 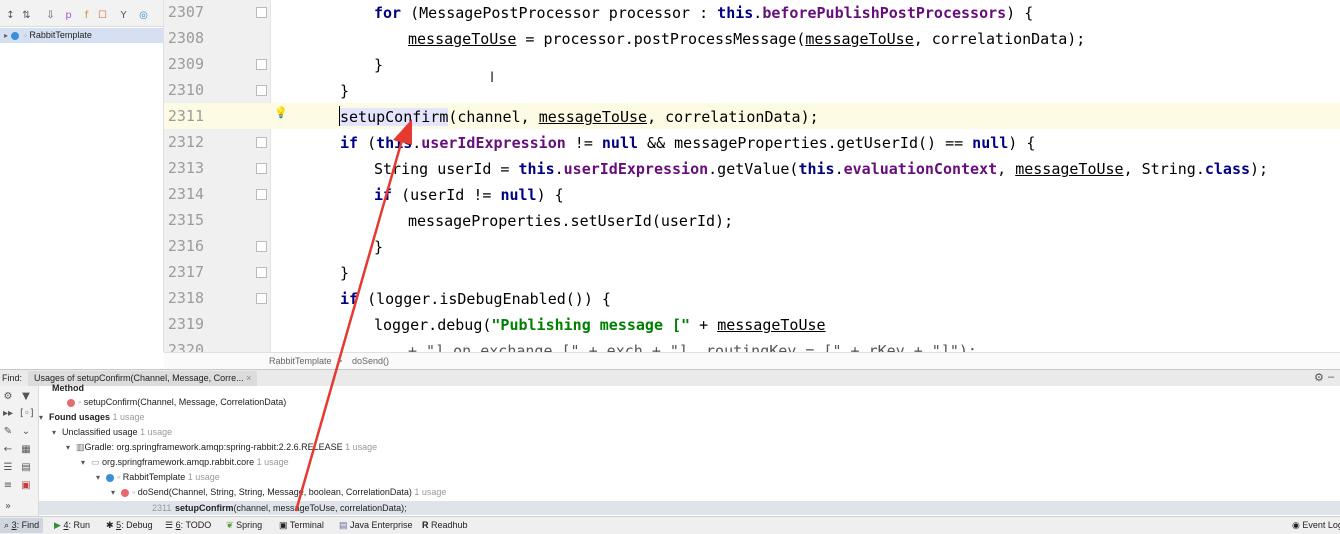 I want to click on annotation-arrow, so click(x=353, y=315).